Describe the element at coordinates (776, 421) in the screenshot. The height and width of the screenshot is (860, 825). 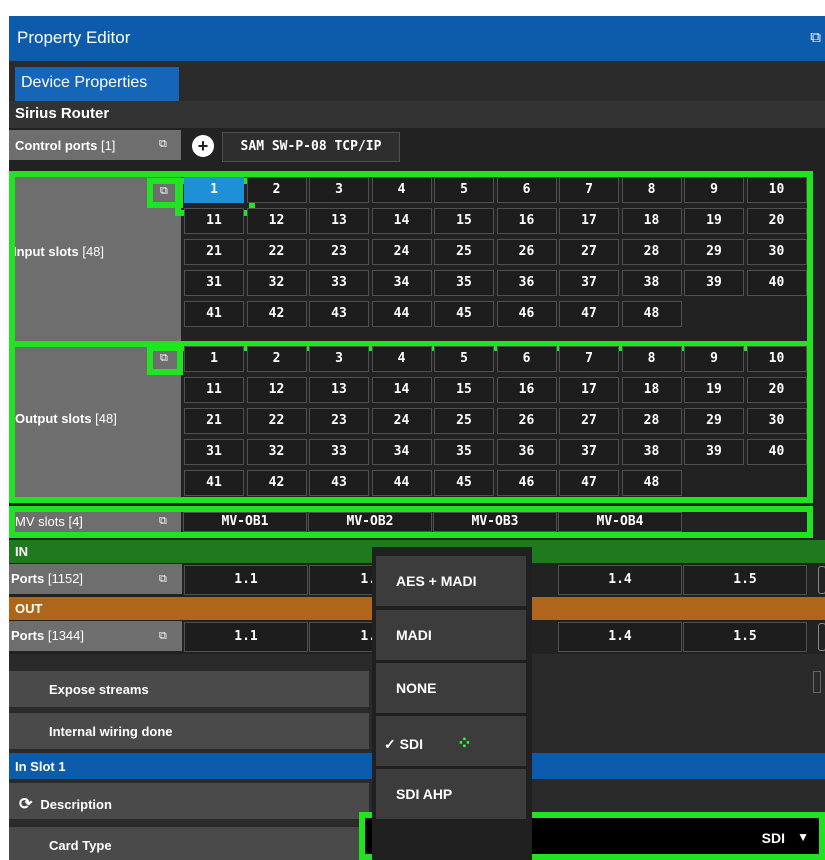
I see `slot-button: 30` at that location.